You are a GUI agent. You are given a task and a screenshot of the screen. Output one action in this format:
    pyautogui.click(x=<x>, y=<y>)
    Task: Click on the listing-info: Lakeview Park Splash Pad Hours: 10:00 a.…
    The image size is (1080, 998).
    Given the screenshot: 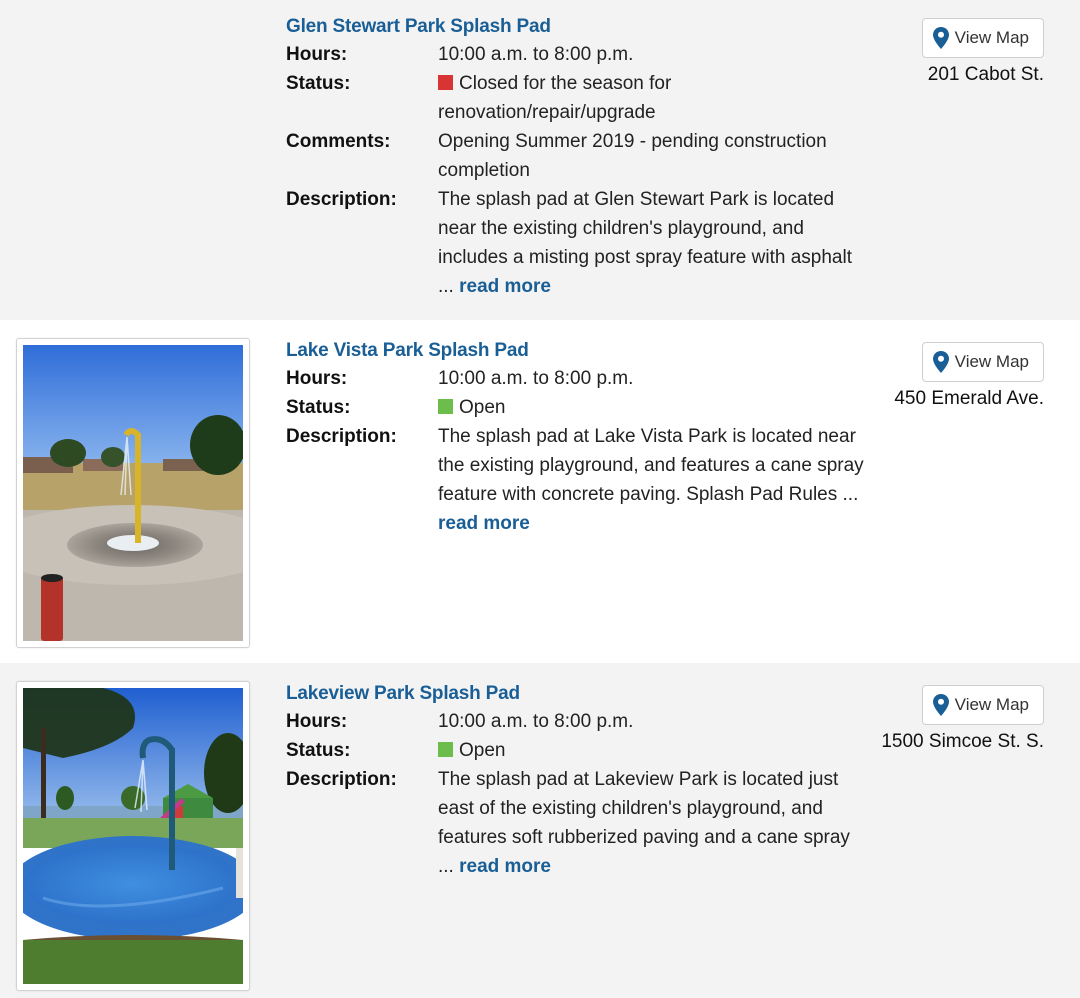 What is the action you would take?
    pyautogui.click(x=576, y=781)
    